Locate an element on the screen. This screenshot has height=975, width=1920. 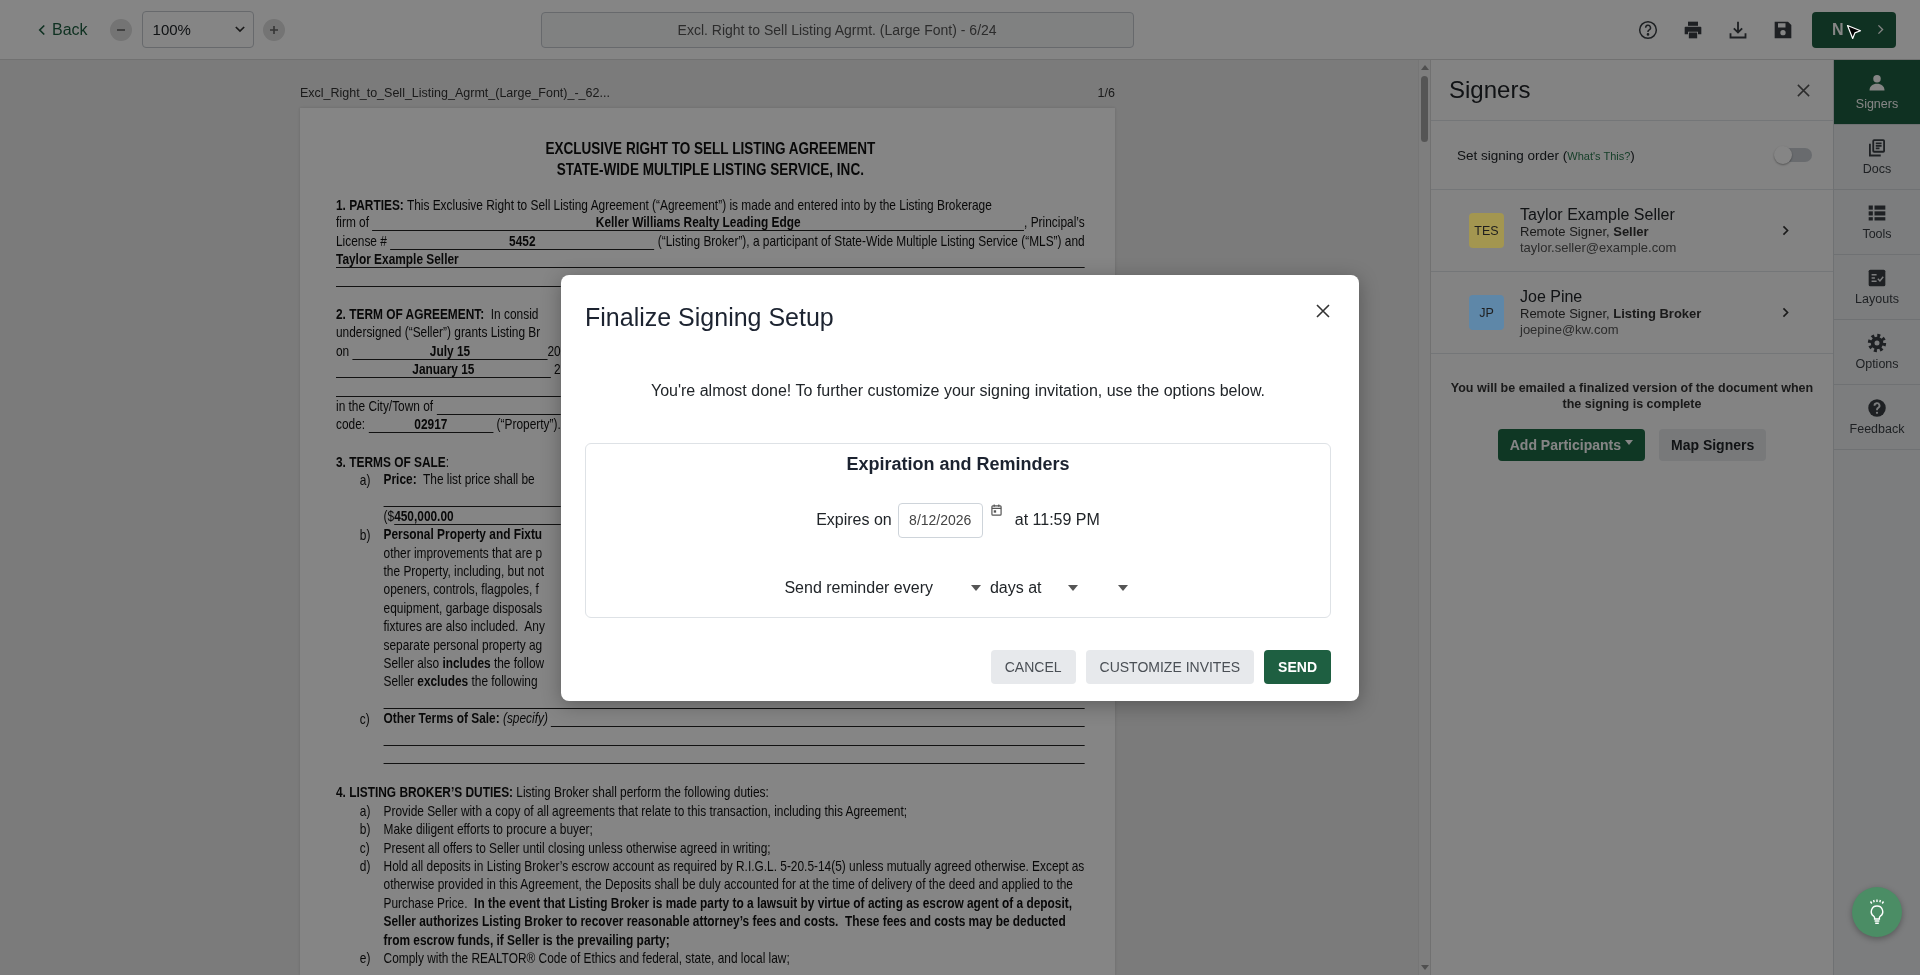
document-text: Seller also includes the follow is located at coordinates (464, 663).